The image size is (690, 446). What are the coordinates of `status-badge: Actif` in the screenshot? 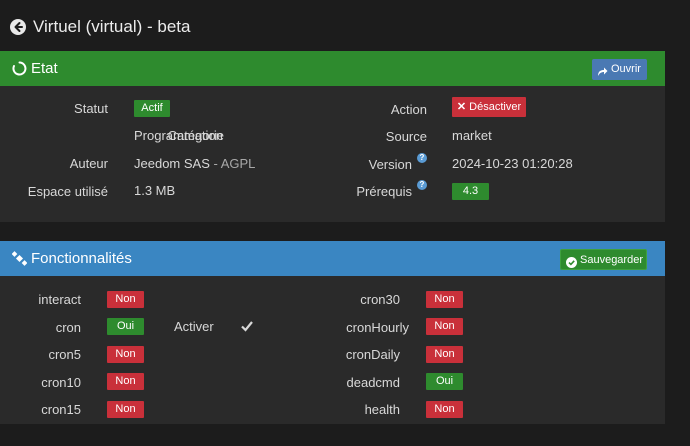 It's located at (152, 108).